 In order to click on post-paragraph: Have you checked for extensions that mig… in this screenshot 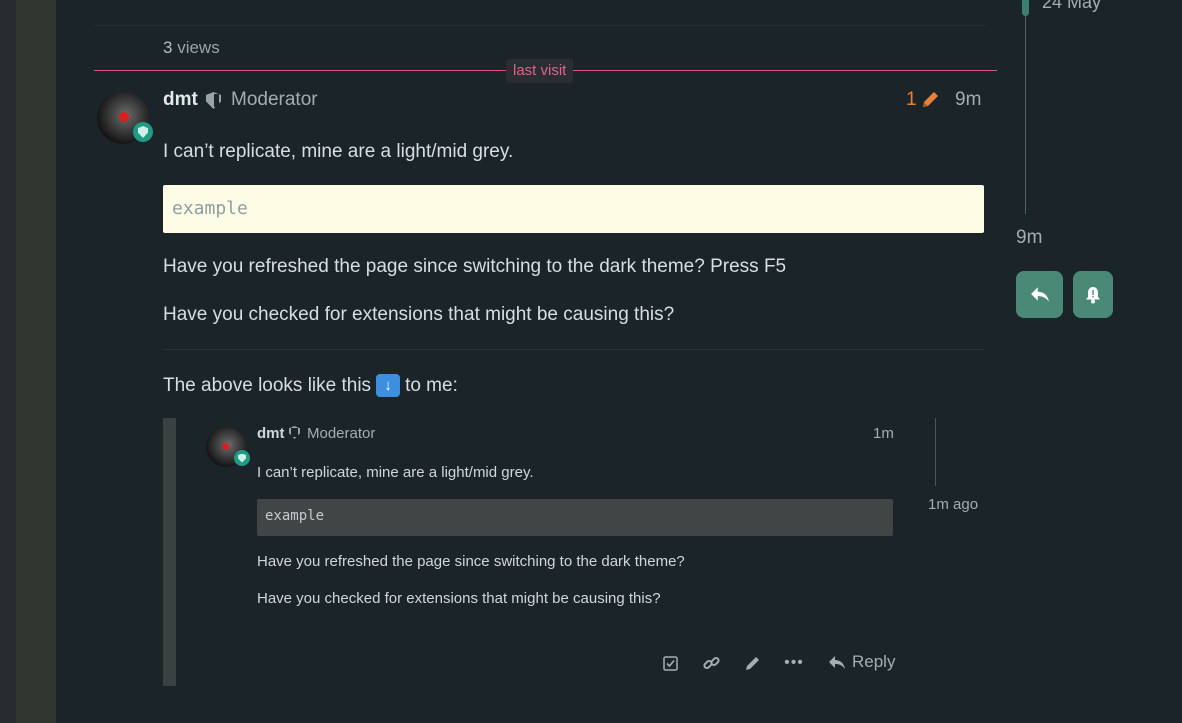, I will do `click(419, 314)`.